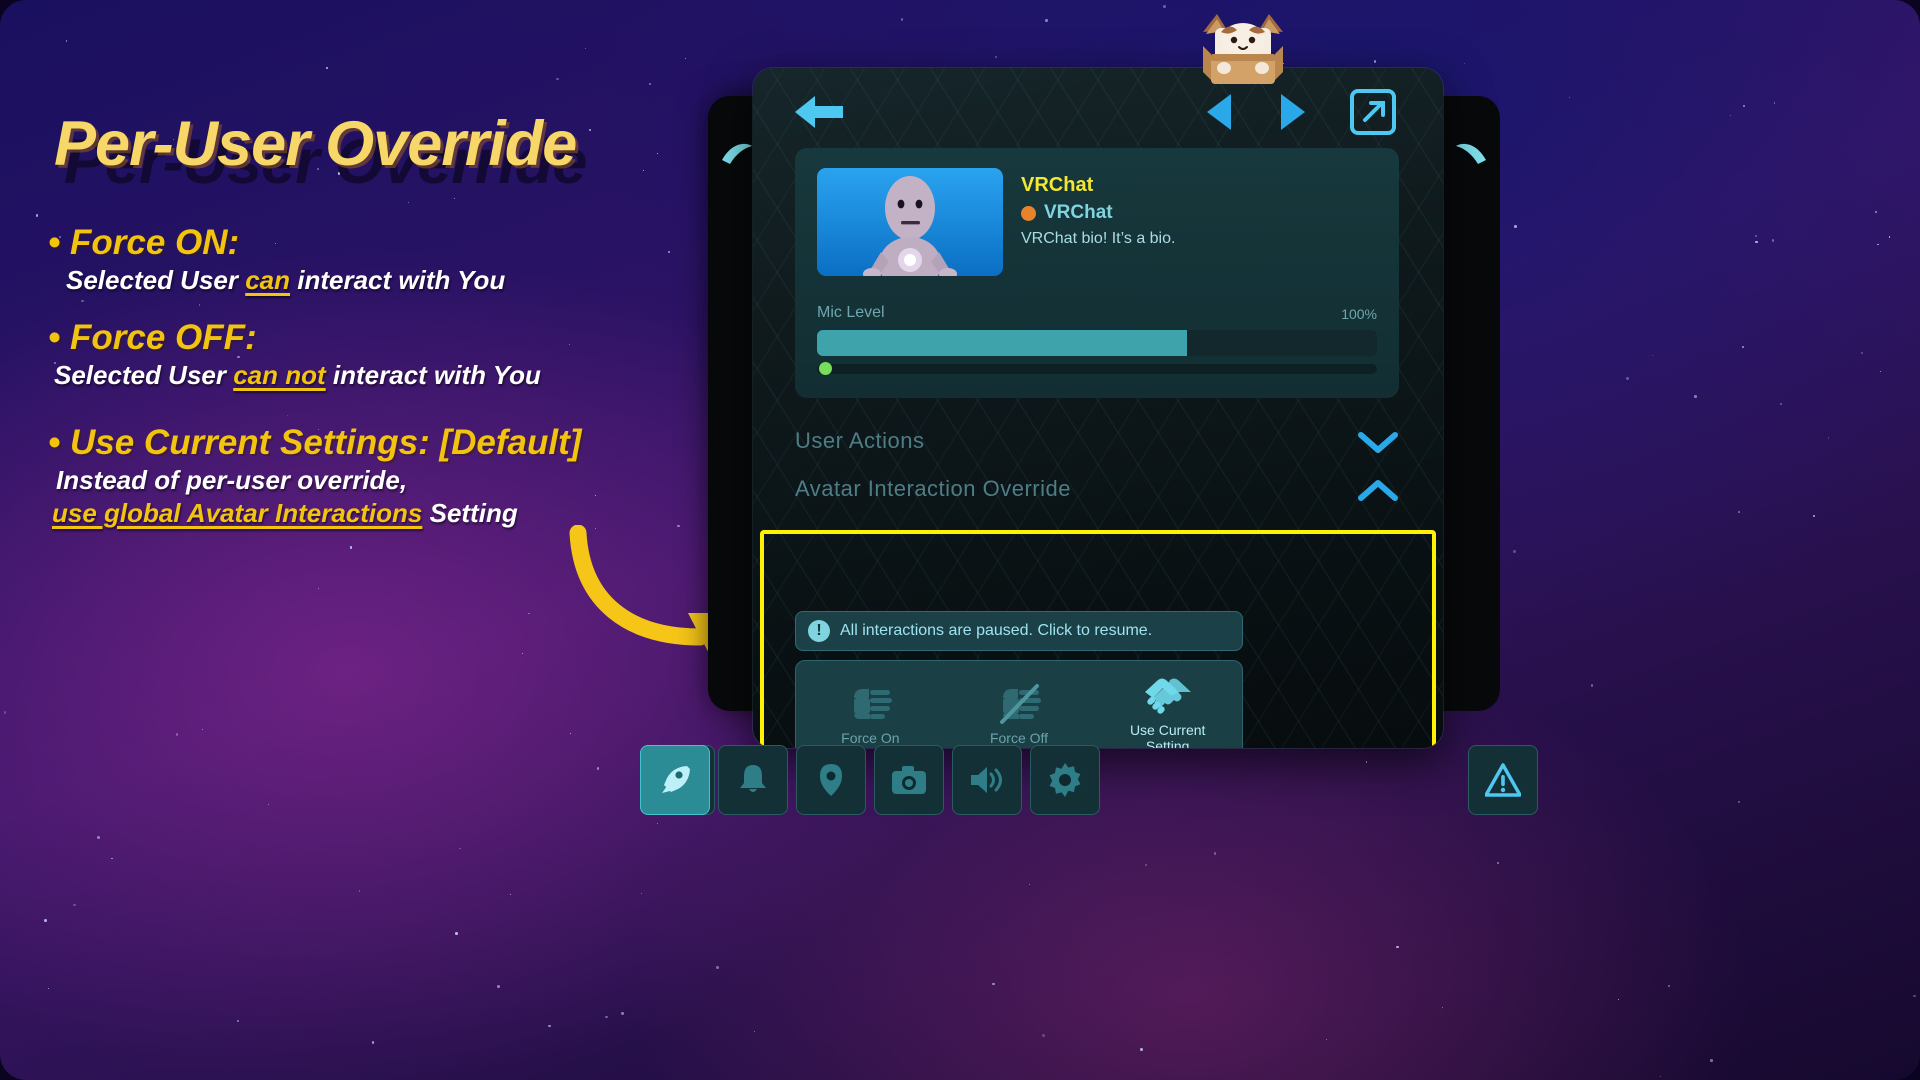 This screenshot has height=1080, width=1920. I want to click on force-on-button: Force On, so click(870, 704).